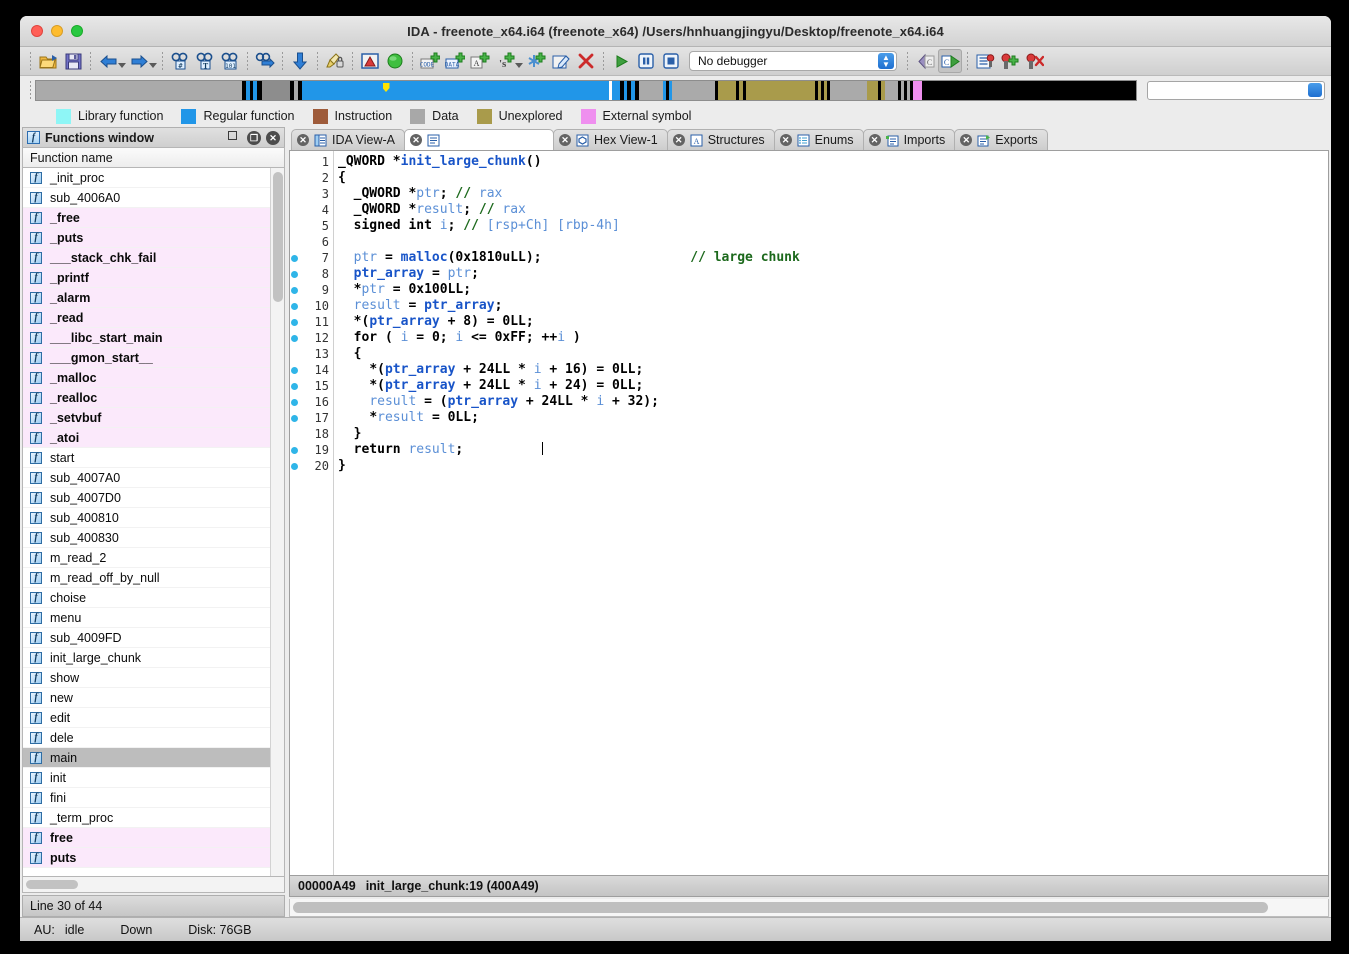 Image resolution: width=1349 pixels, height=954 pixels. Describe the element at coordinates (479, 139) in the screenshot. I see `view-tab-pseudocode: ✕` at that location.